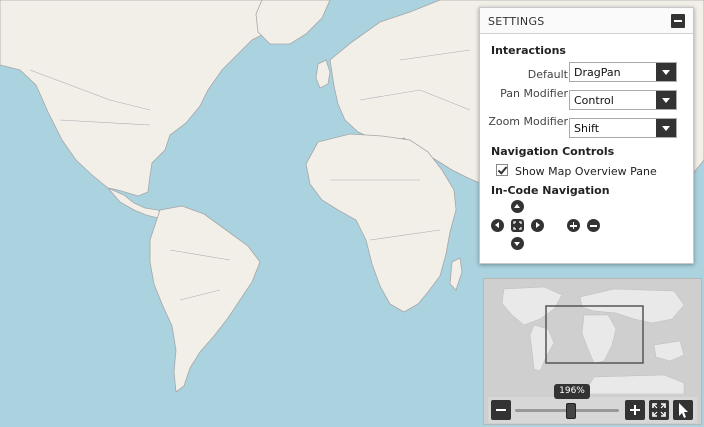 The width and height of the screenshot is (704, 427). I want to click on zoom-out-button, so click(593, 225).